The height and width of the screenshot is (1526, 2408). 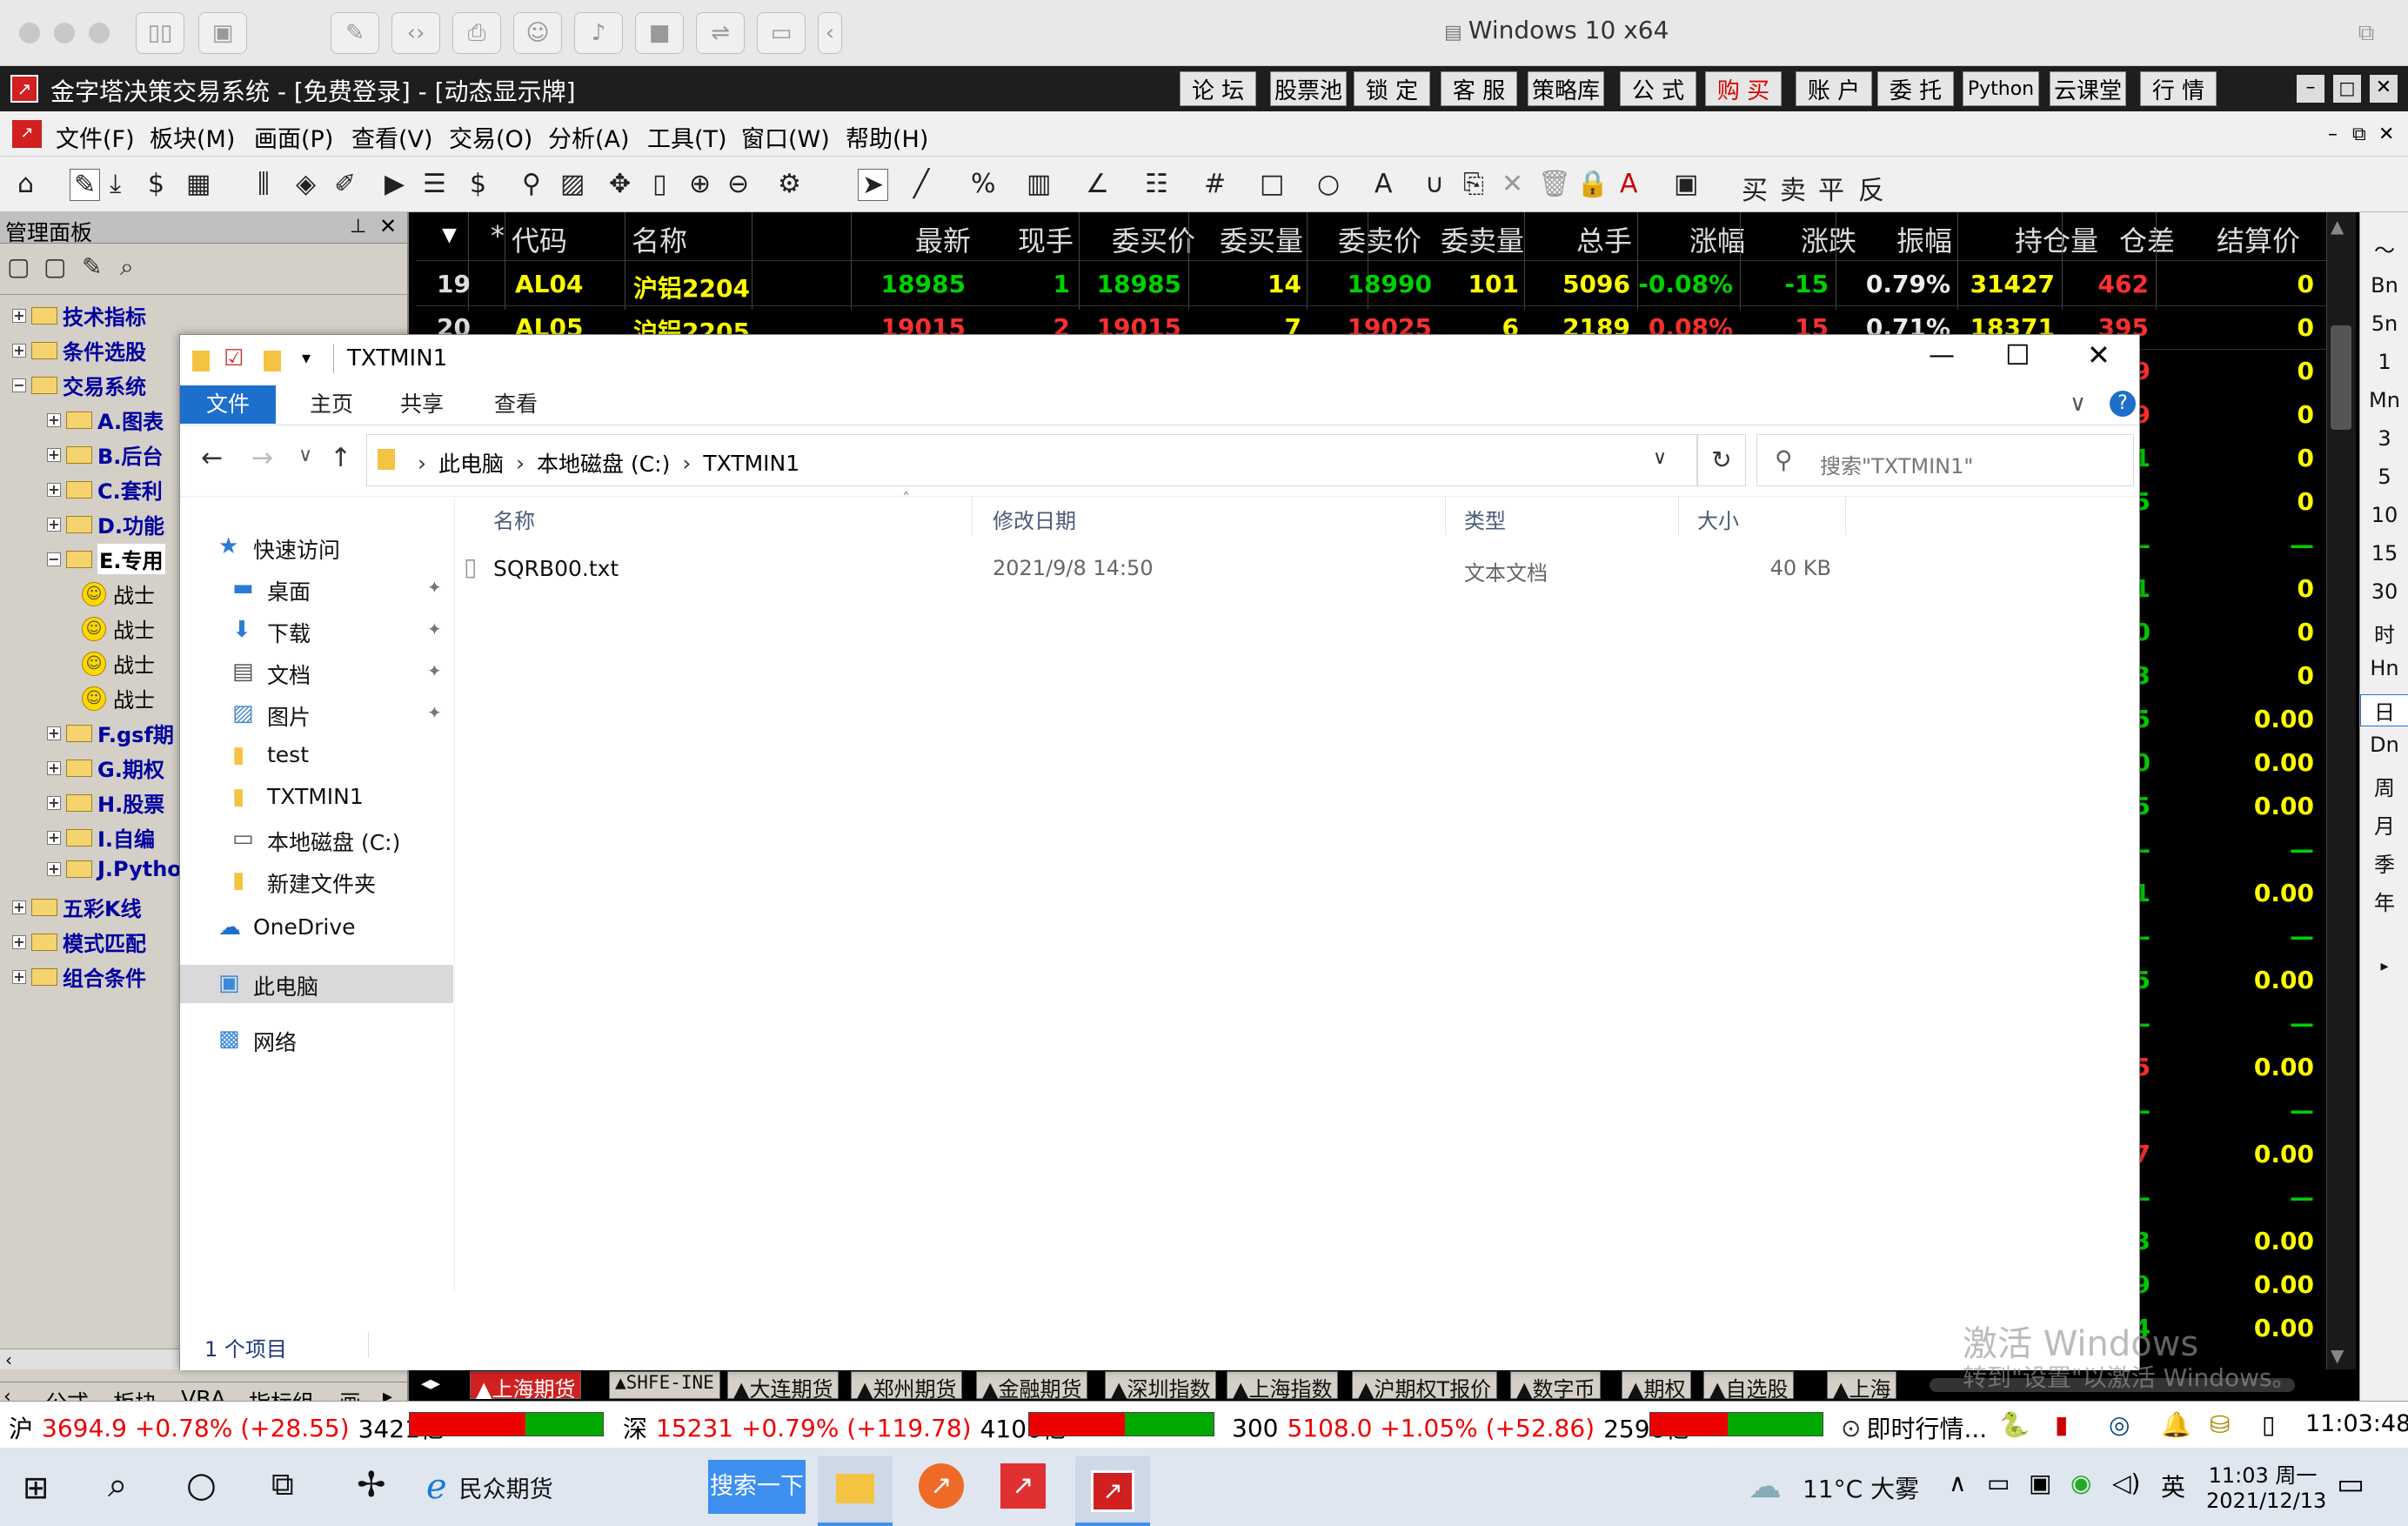 What do you see at coordinates (1441, 1428) in the screenshot?
I see `c300-index: 5108.0 +1.05% (+52.86)` at bounding box center [1441, 1428].